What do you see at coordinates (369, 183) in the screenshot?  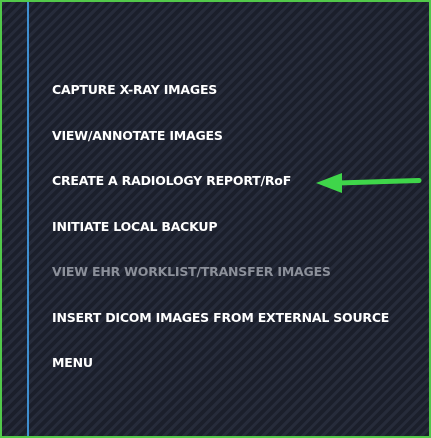 I see `green-arrow-icon` at bounding box center [369, 183].